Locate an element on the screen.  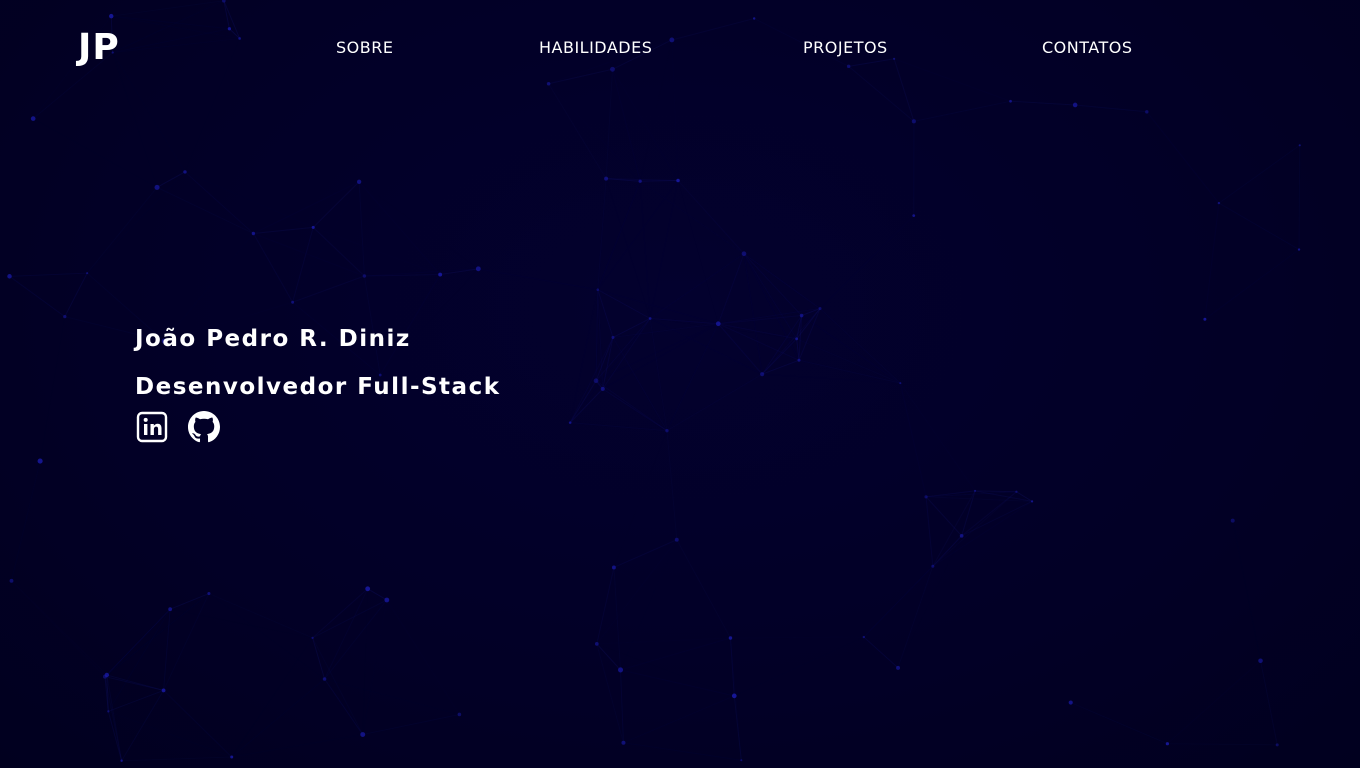
nav-link-sobre: SOBRE is located at coordinates (364, 48).